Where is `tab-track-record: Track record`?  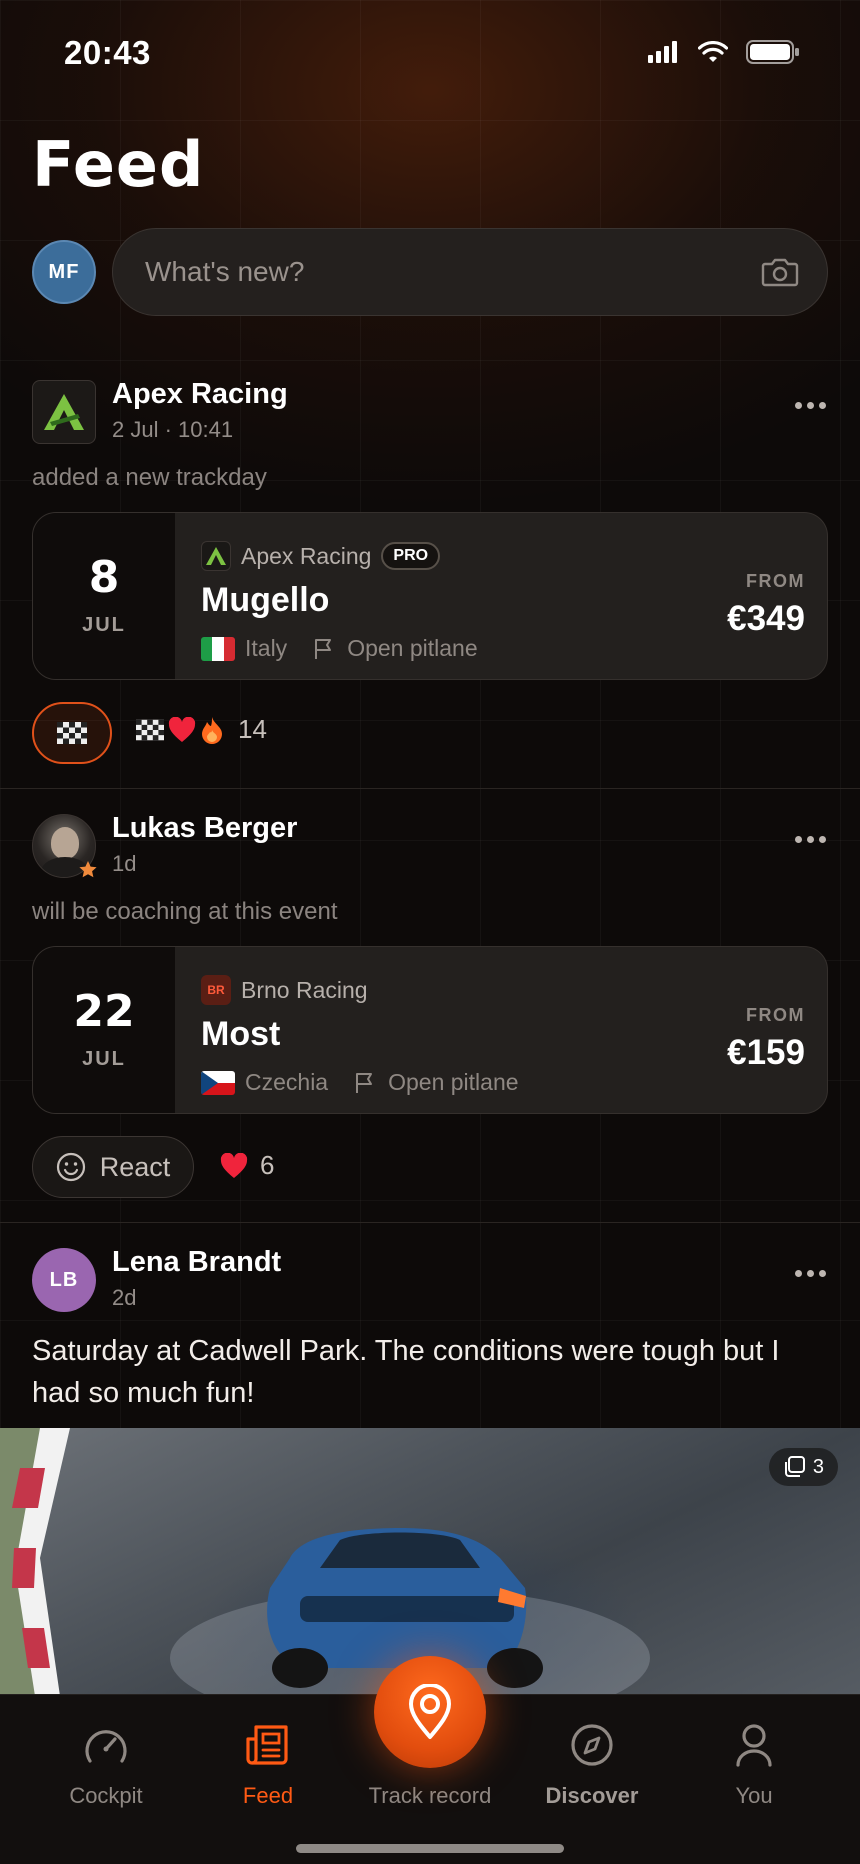
tab-track-record: Track record is located at coordinates (430, 1788).